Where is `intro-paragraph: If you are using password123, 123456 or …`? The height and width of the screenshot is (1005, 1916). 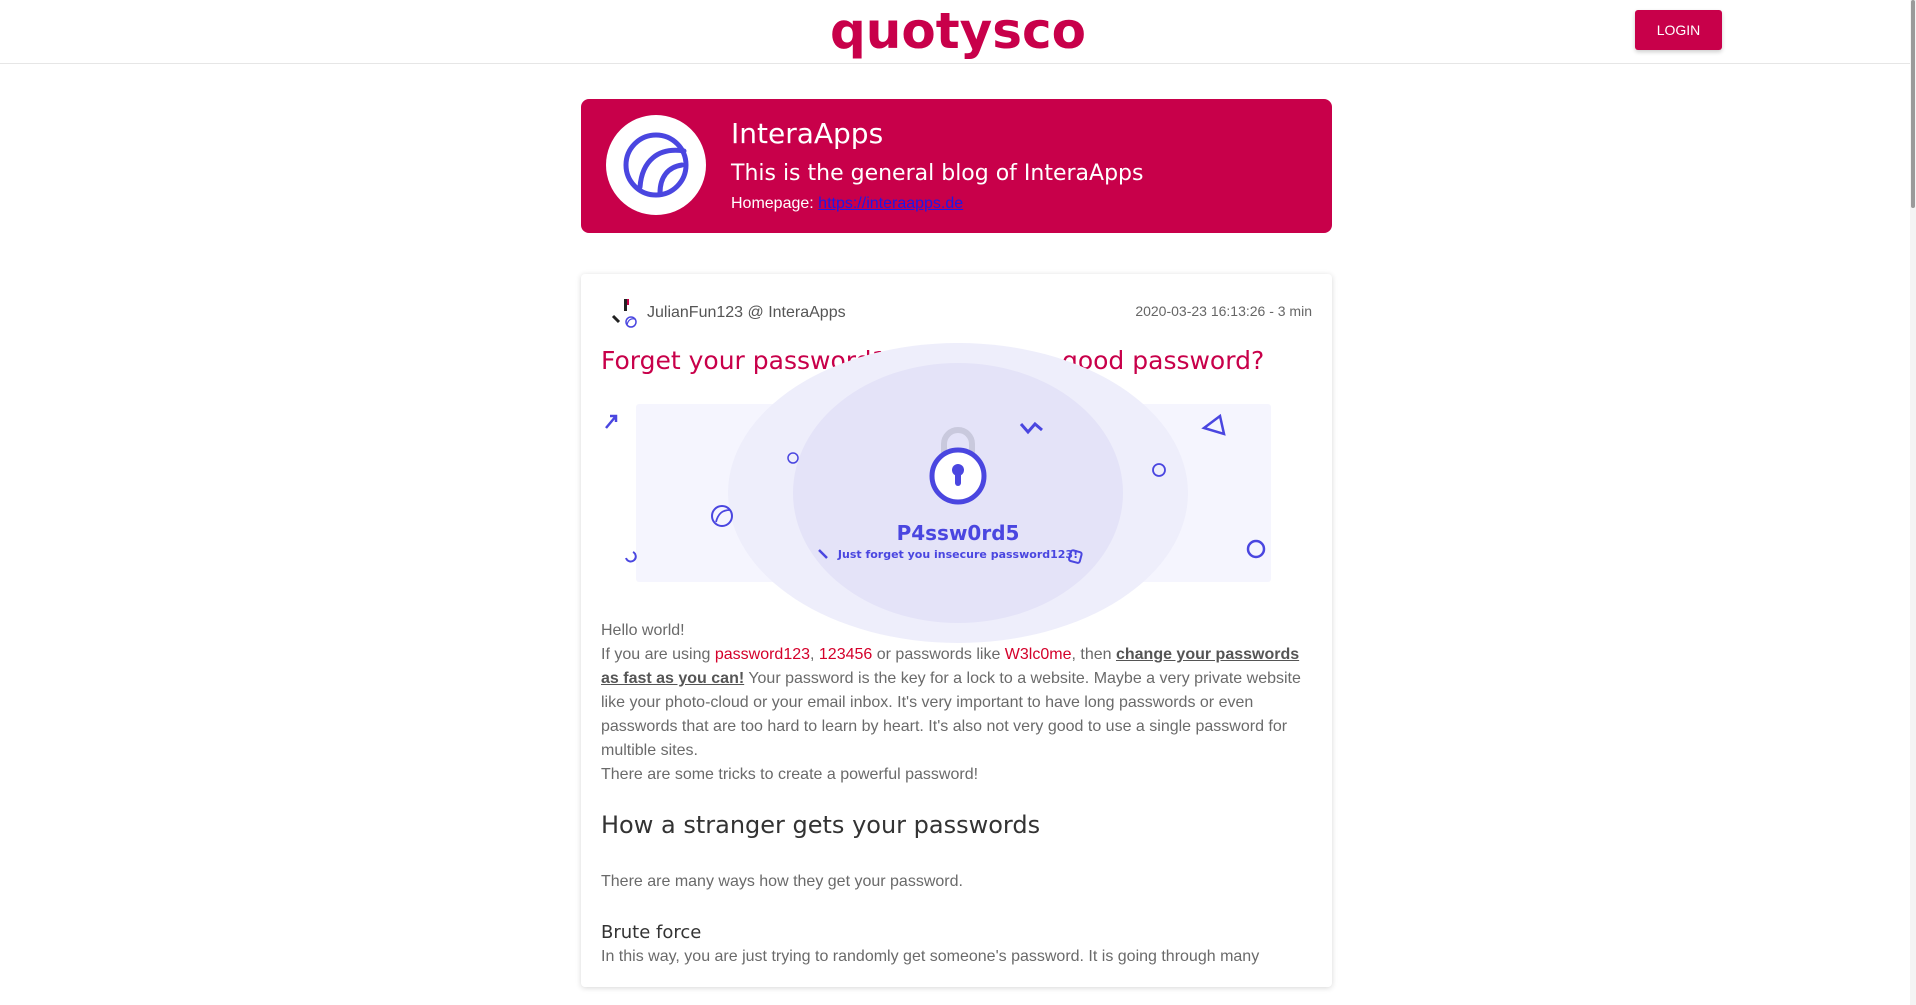
intro-paragraph: If you are using password123, 123456 or … is located at coordinates (956, 703).